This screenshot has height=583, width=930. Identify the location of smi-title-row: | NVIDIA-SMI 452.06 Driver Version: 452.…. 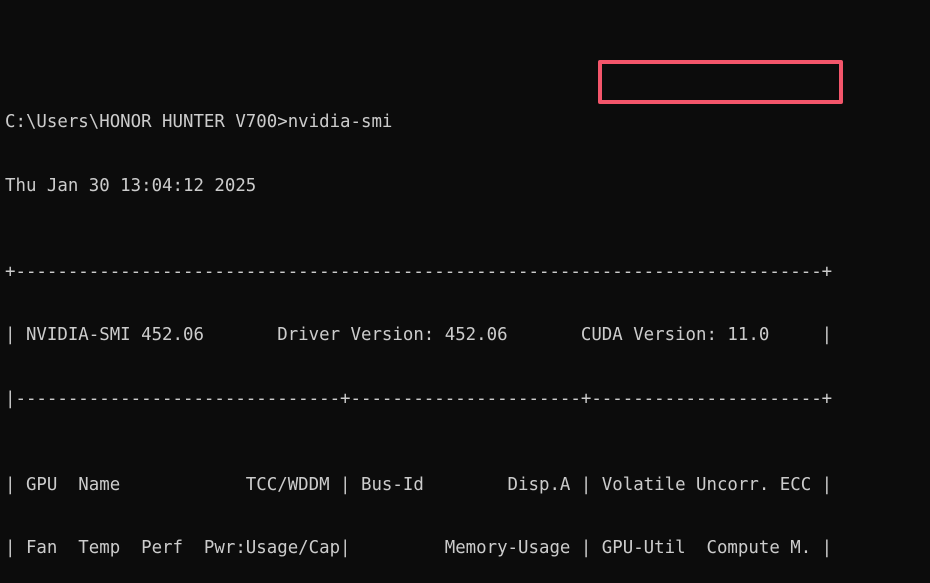
(419, 335).